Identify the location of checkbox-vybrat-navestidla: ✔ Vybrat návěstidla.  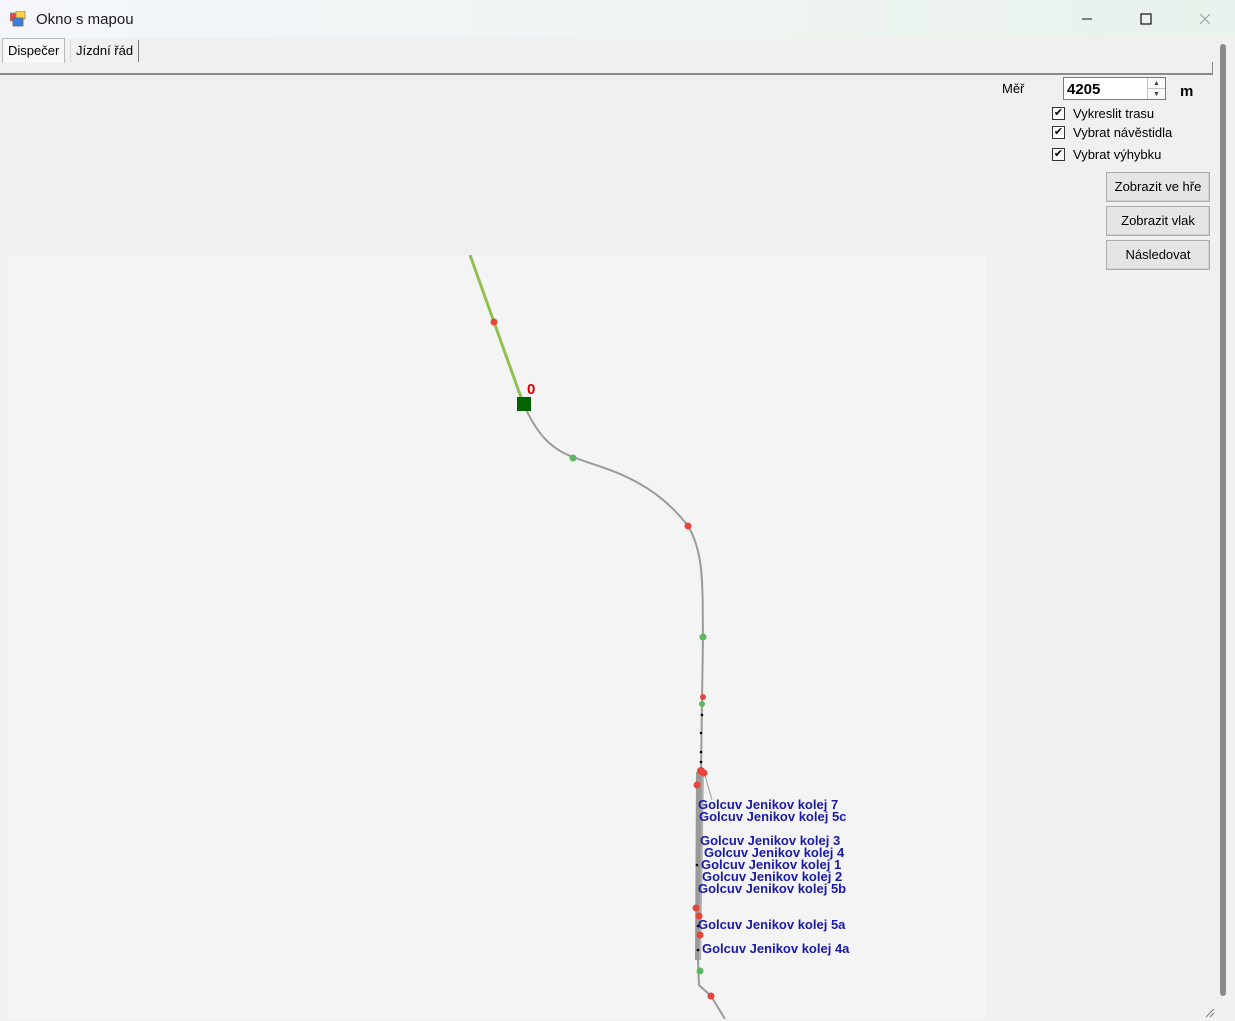
(1112, 132).